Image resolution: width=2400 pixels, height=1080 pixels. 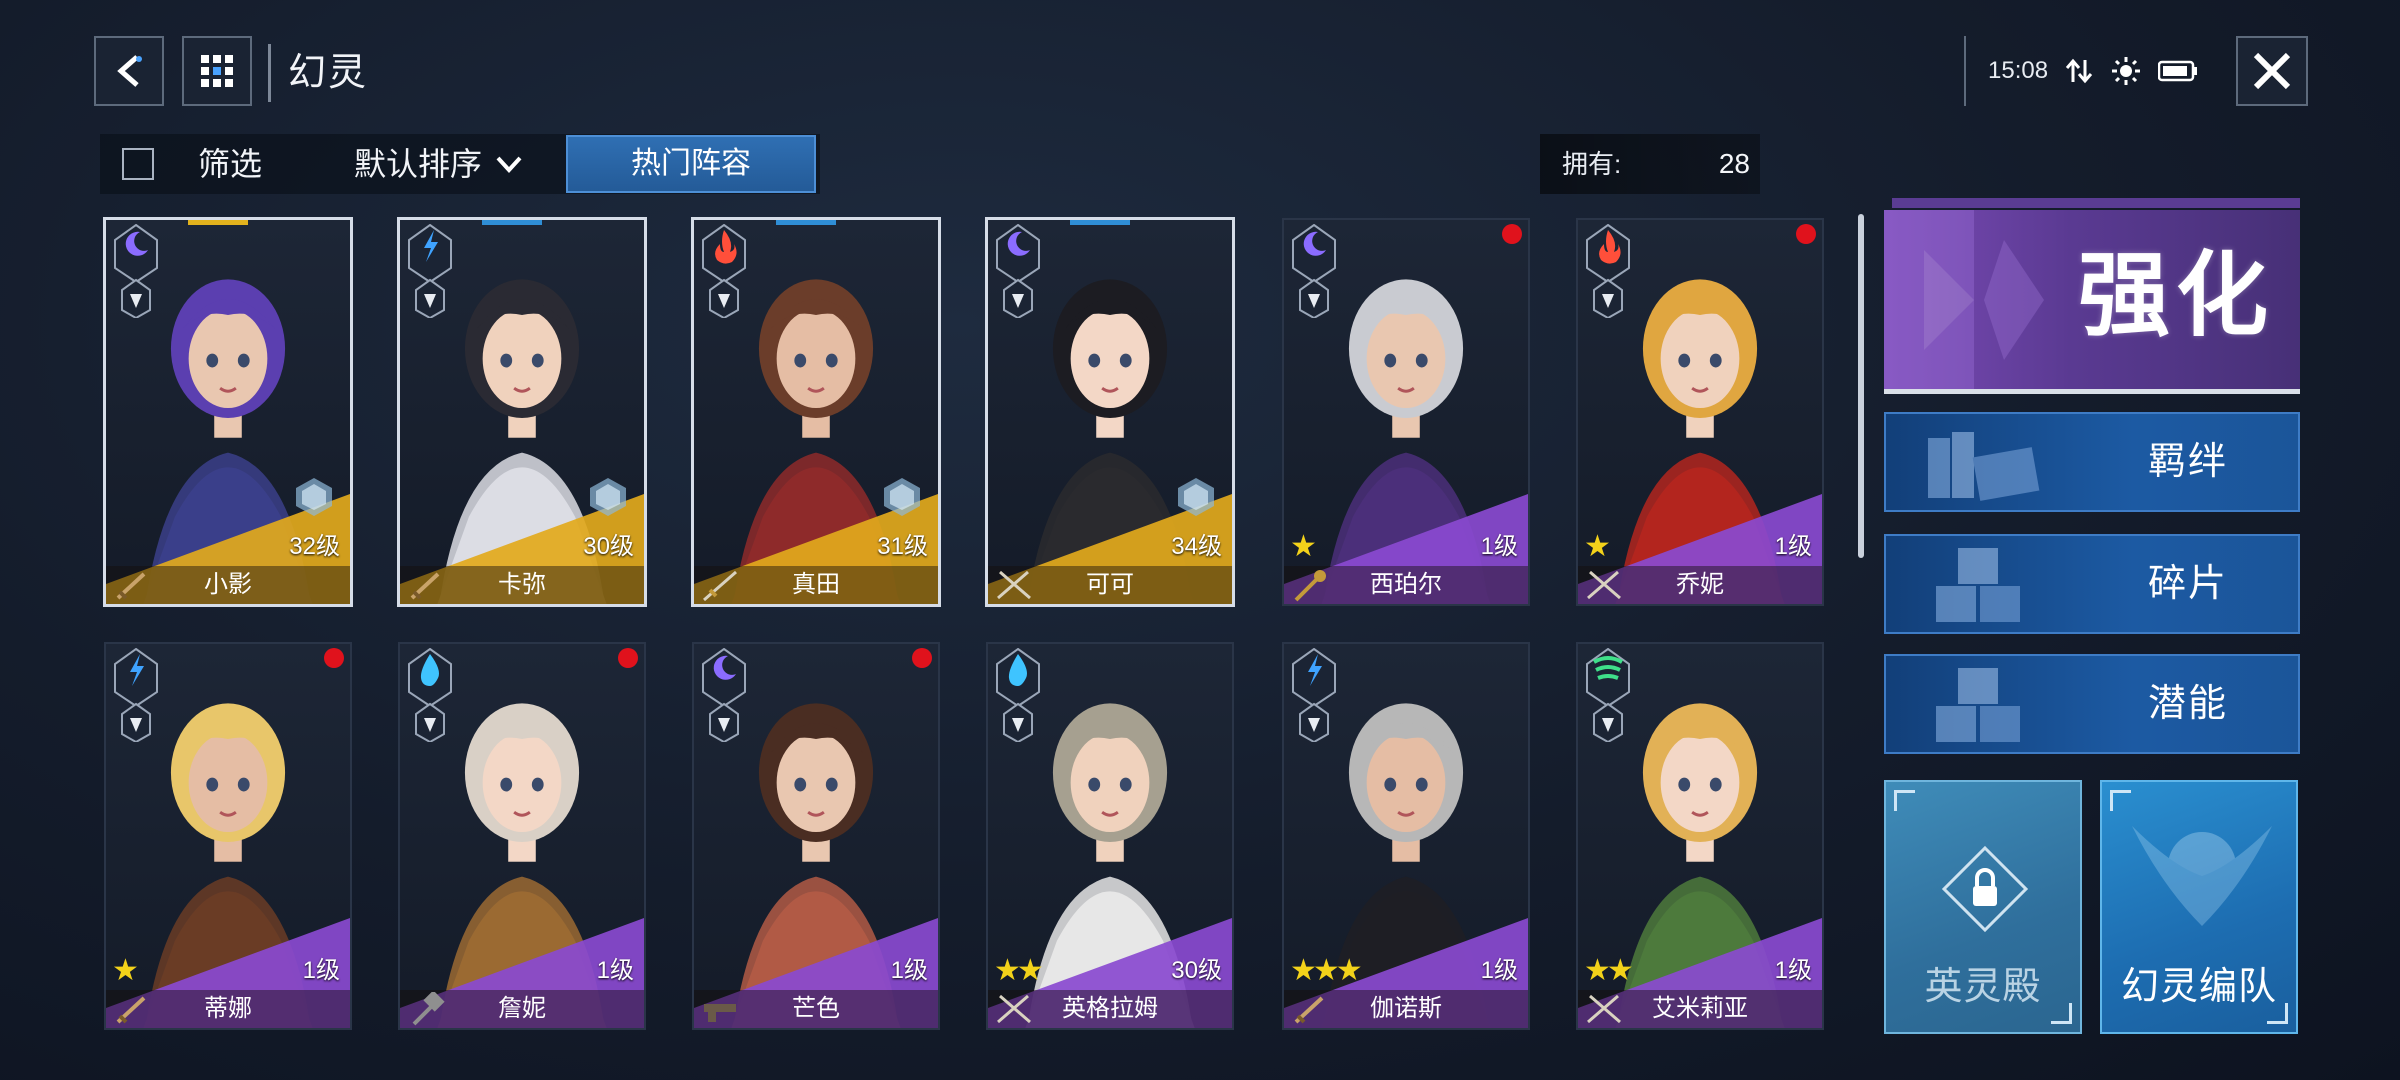 What do you see at coordinates (522, 412) in the screenshot?
I see `character-card: 30级卡弥` at bounding box center [522, 412].